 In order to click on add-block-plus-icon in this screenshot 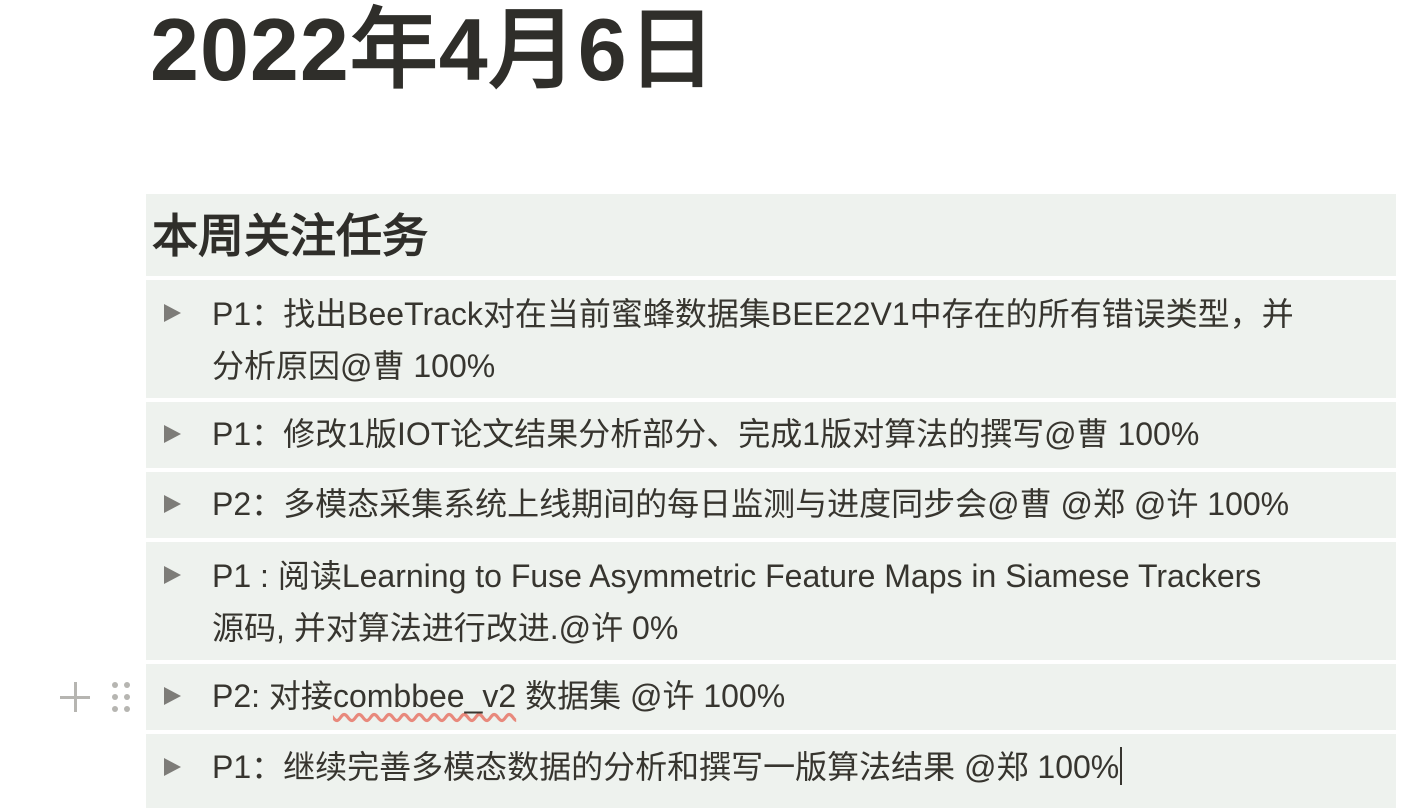, I will do `click(75, 697)`.